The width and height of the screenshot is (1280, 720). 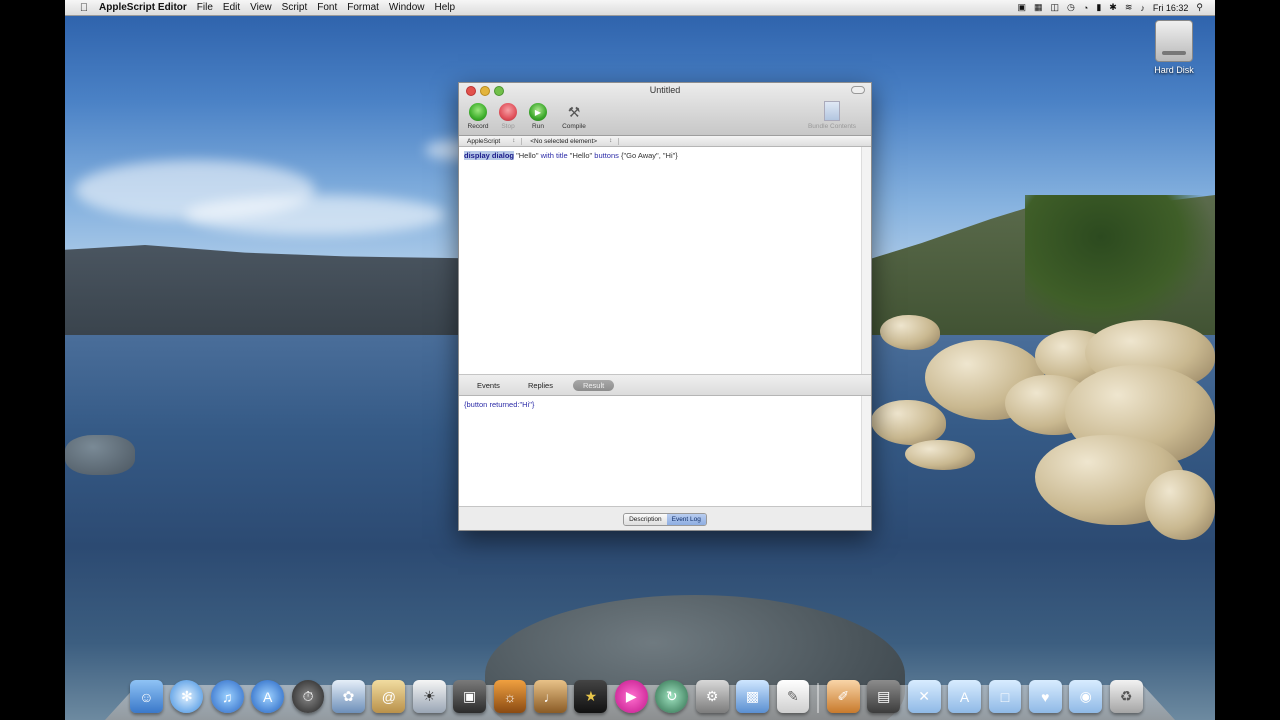 What do you see at coordinates (478, 112) in the screenshot?
I see `record-icon` at bounding box center [478, 112].